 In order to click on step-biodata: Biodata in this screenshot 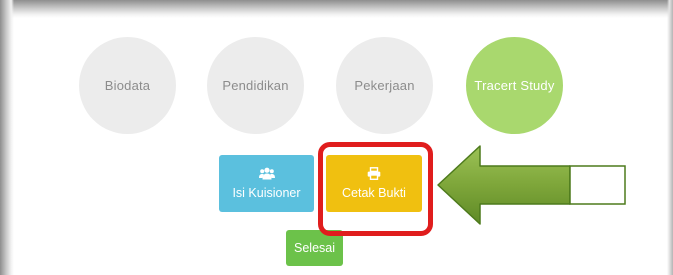, I will do `click(127, 85)`.